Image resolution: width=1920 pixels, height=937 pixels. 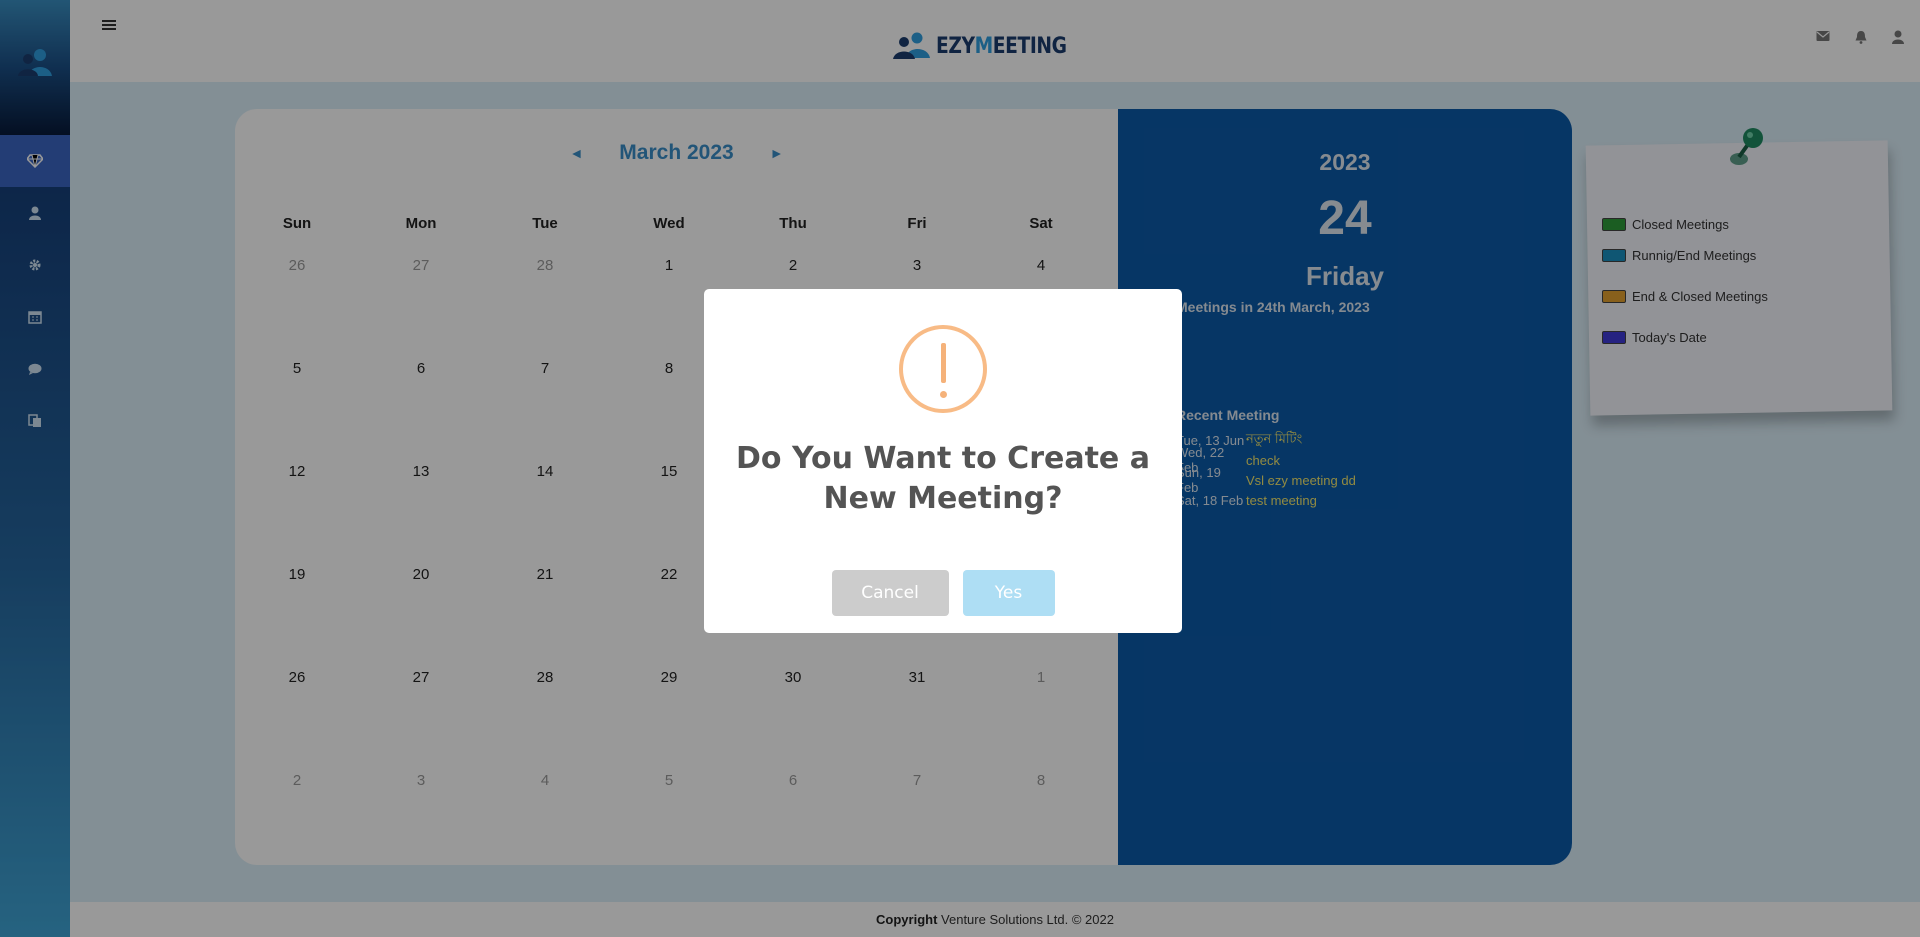 I want to click on warning-icon, so click(x=943, y=369).